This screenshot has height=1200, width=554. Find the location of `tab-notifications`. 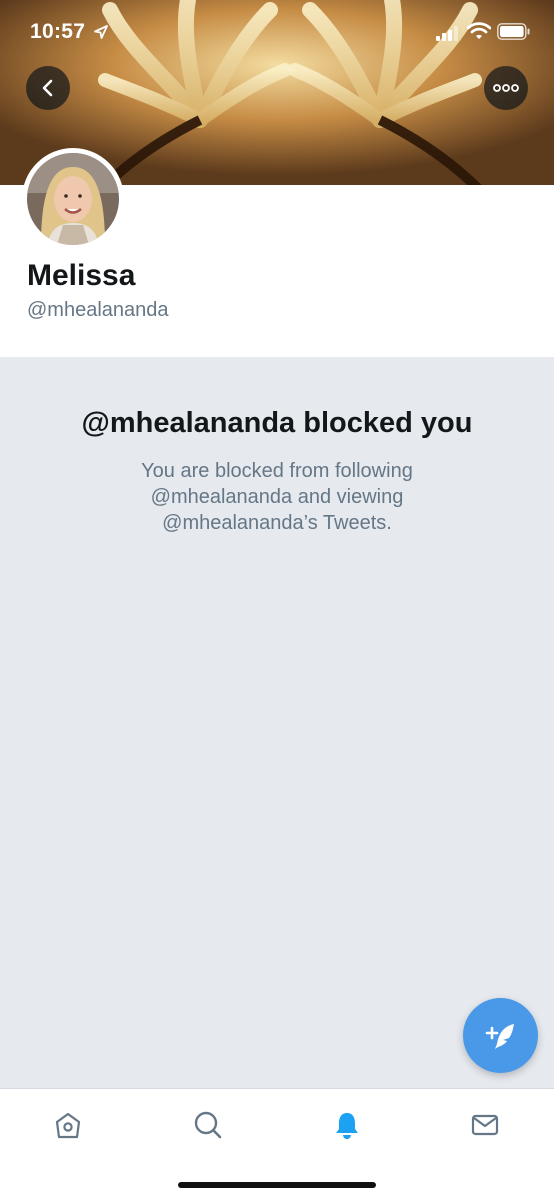

tab-notifications is located at coordinates (347, 1125).